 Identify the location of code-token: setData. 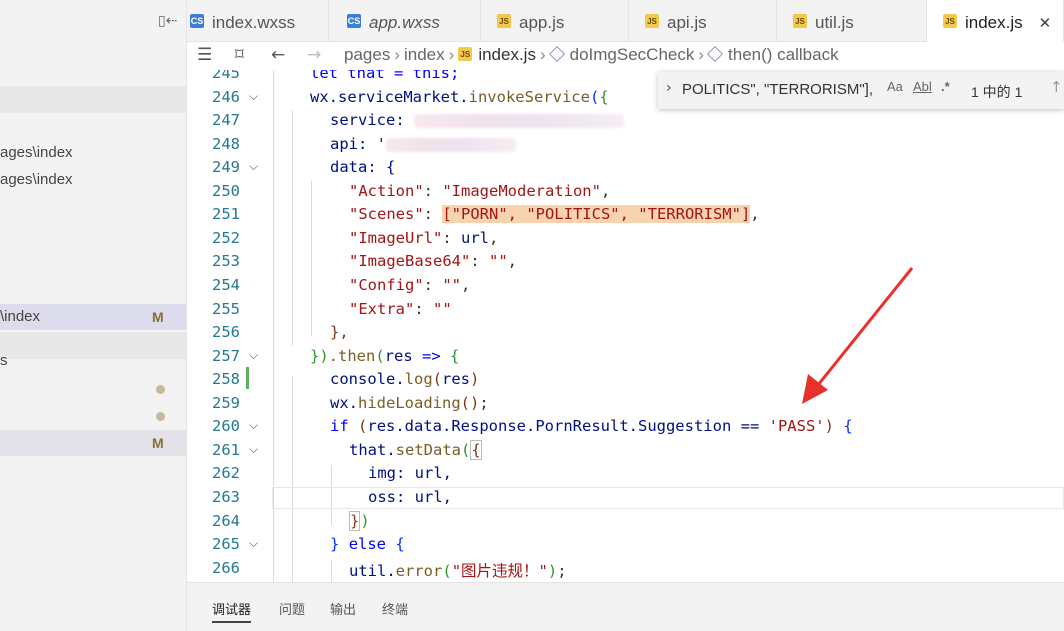
(428, 450).